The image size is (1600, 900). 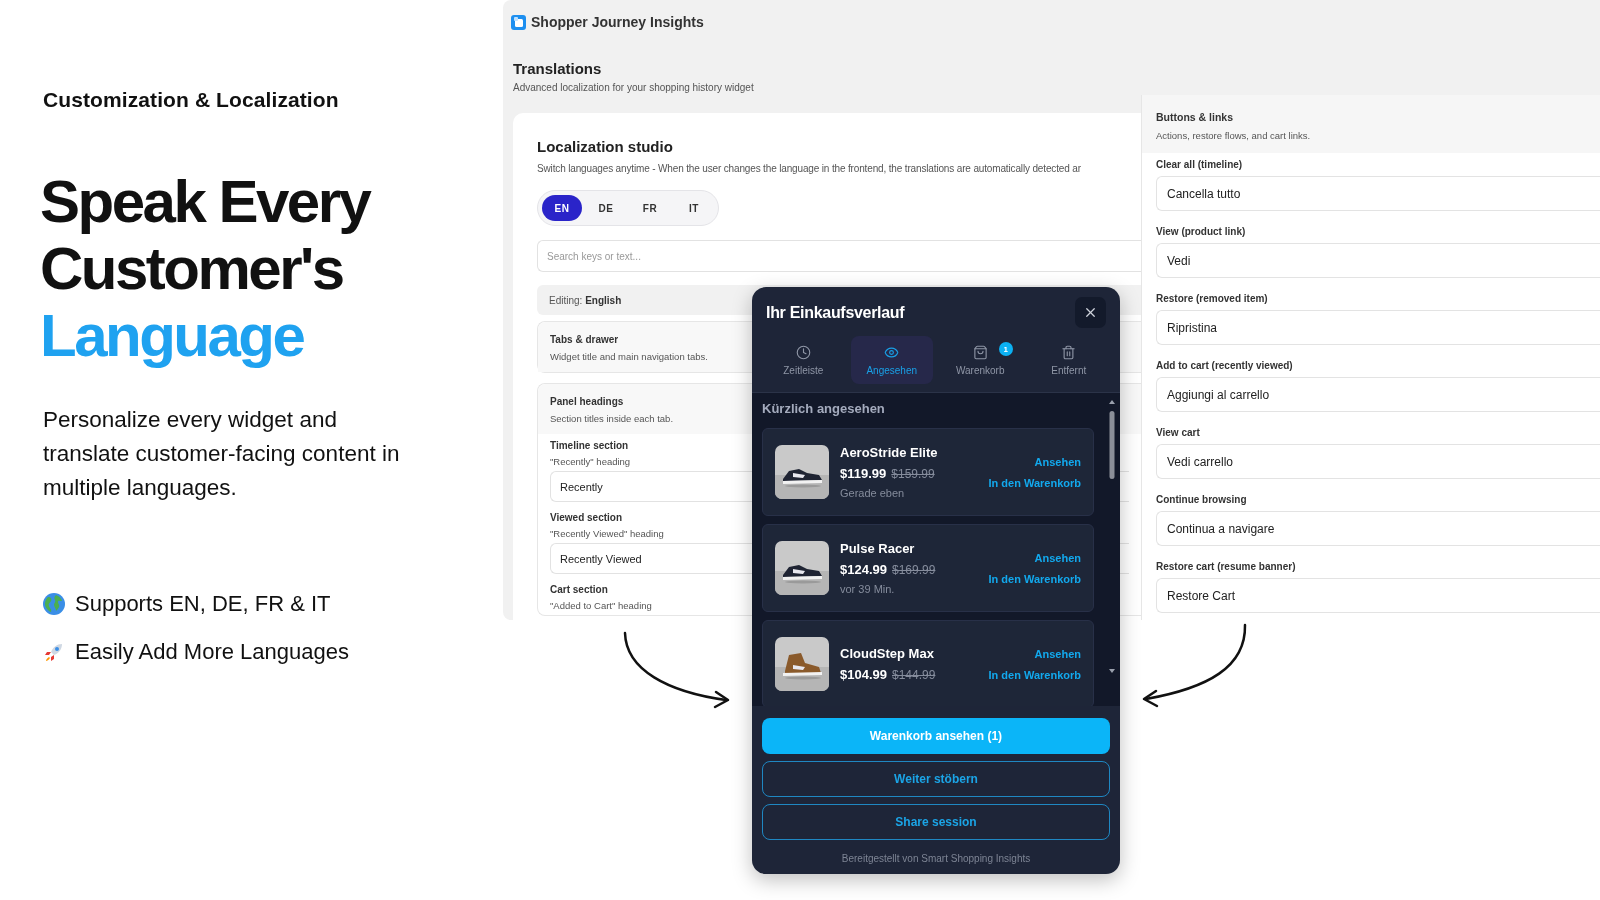 I want to click on field-label: View (product link), so click(x=1201, y=231).